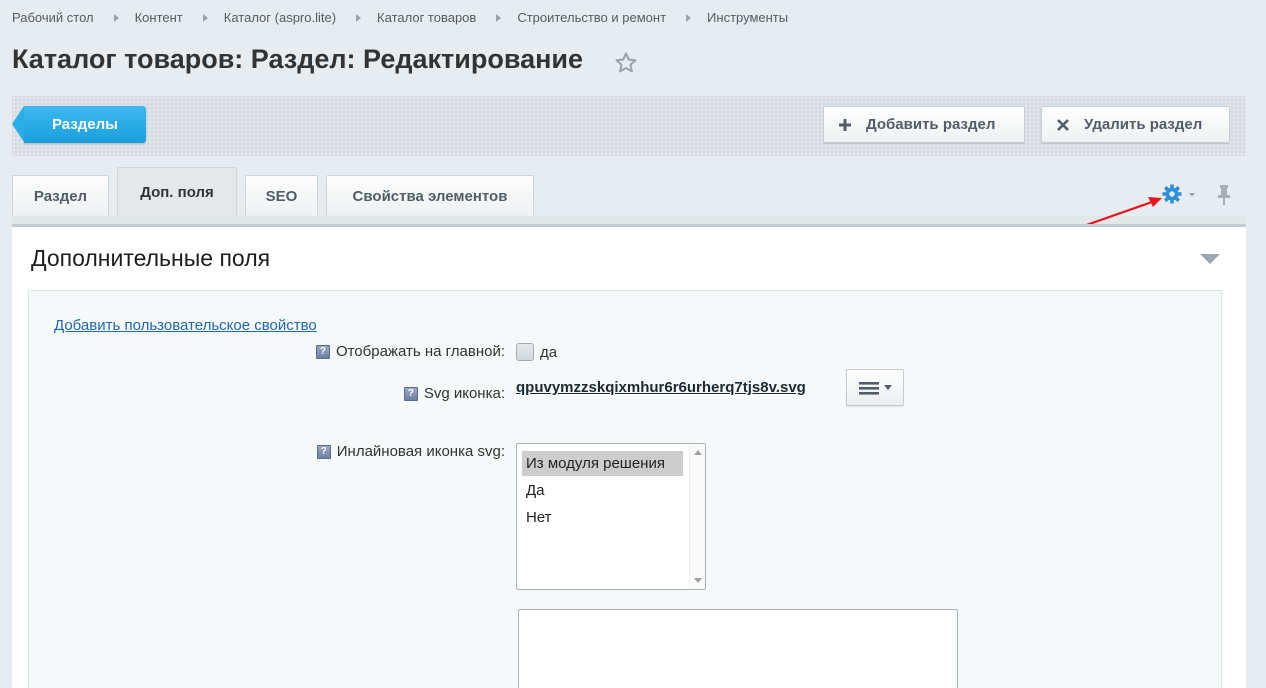 This screenshot has width=1266, height=688. What do you see at coordinates (626, 63) in the screenshot?
I see `star-icon` at bounding box center [626, 63].